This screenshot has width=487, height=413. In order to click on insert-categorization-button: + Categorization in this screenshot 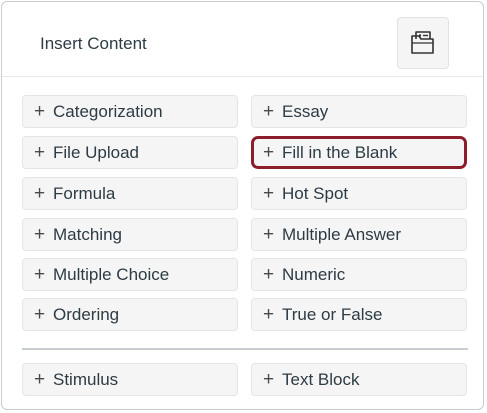, I will do `click(130, 111)`.